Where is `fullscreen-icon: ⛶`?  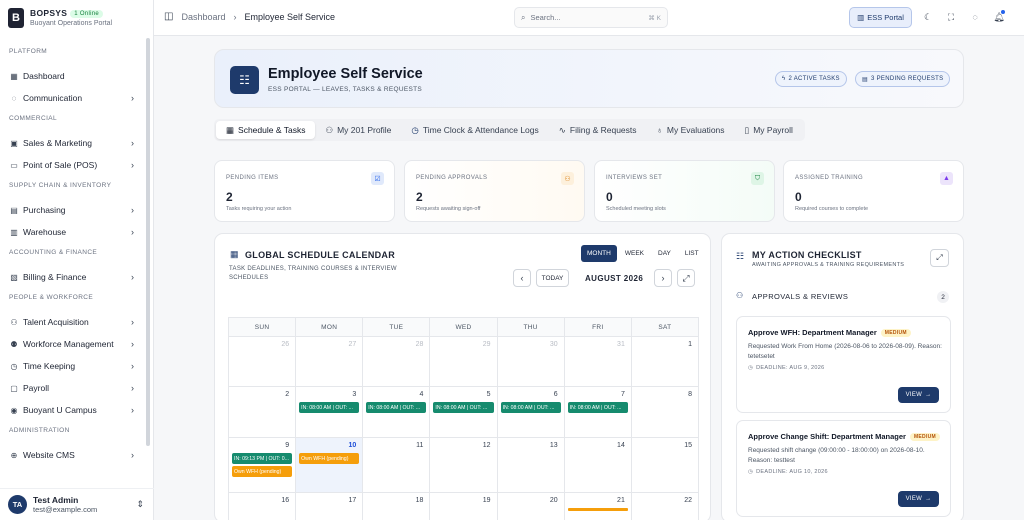 fullscreen-icon: ⛶ is located at coordinates (951, 17).